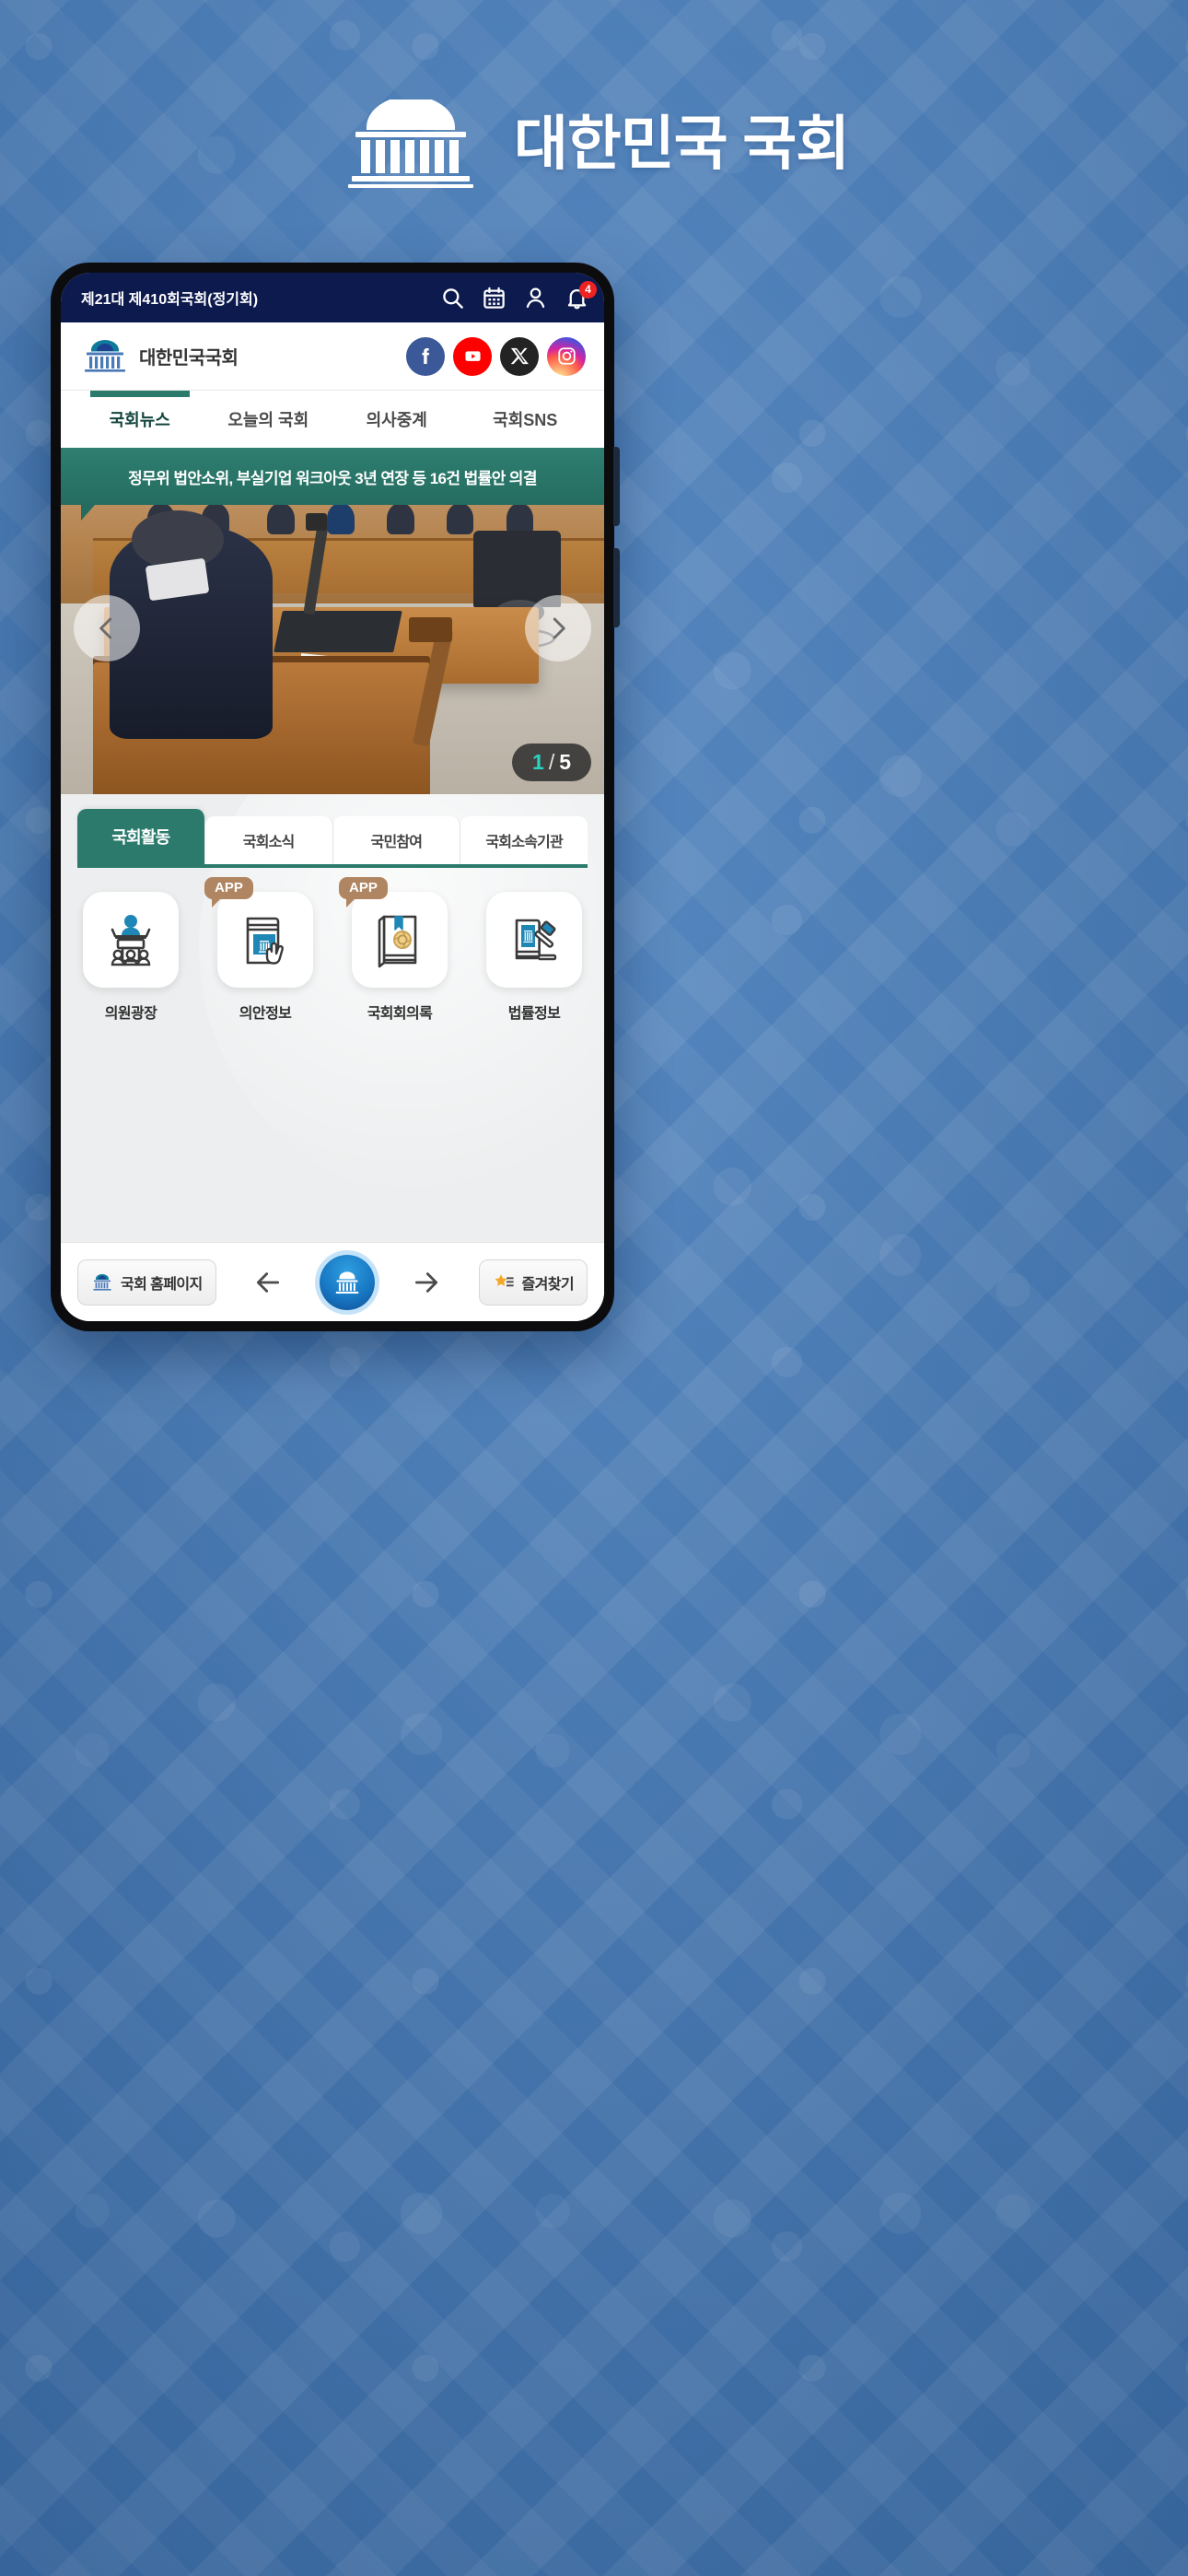 This screenshot has width=1188, height=2576. What do you see at coordinates (535, 298) in the screenshot?
I see `person-icon` at bounding box center [535, 298].